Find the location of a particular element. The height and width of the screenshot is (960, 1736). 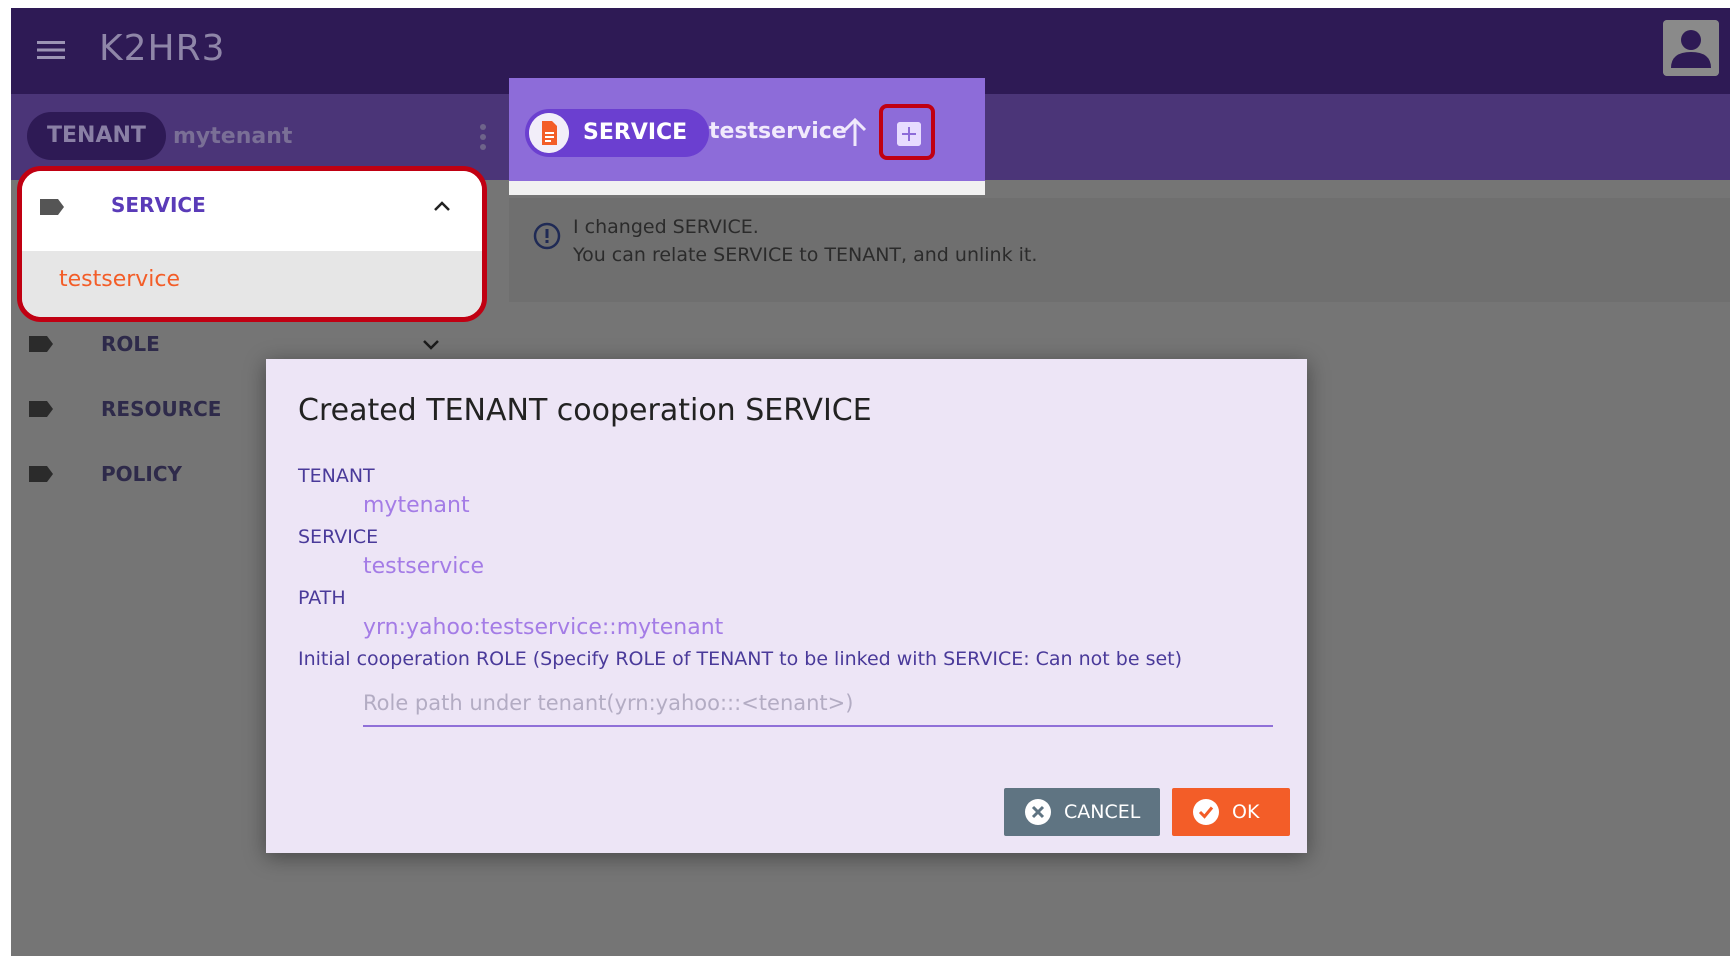

tenant-name: mytenant is located at coordinates (233, 136).